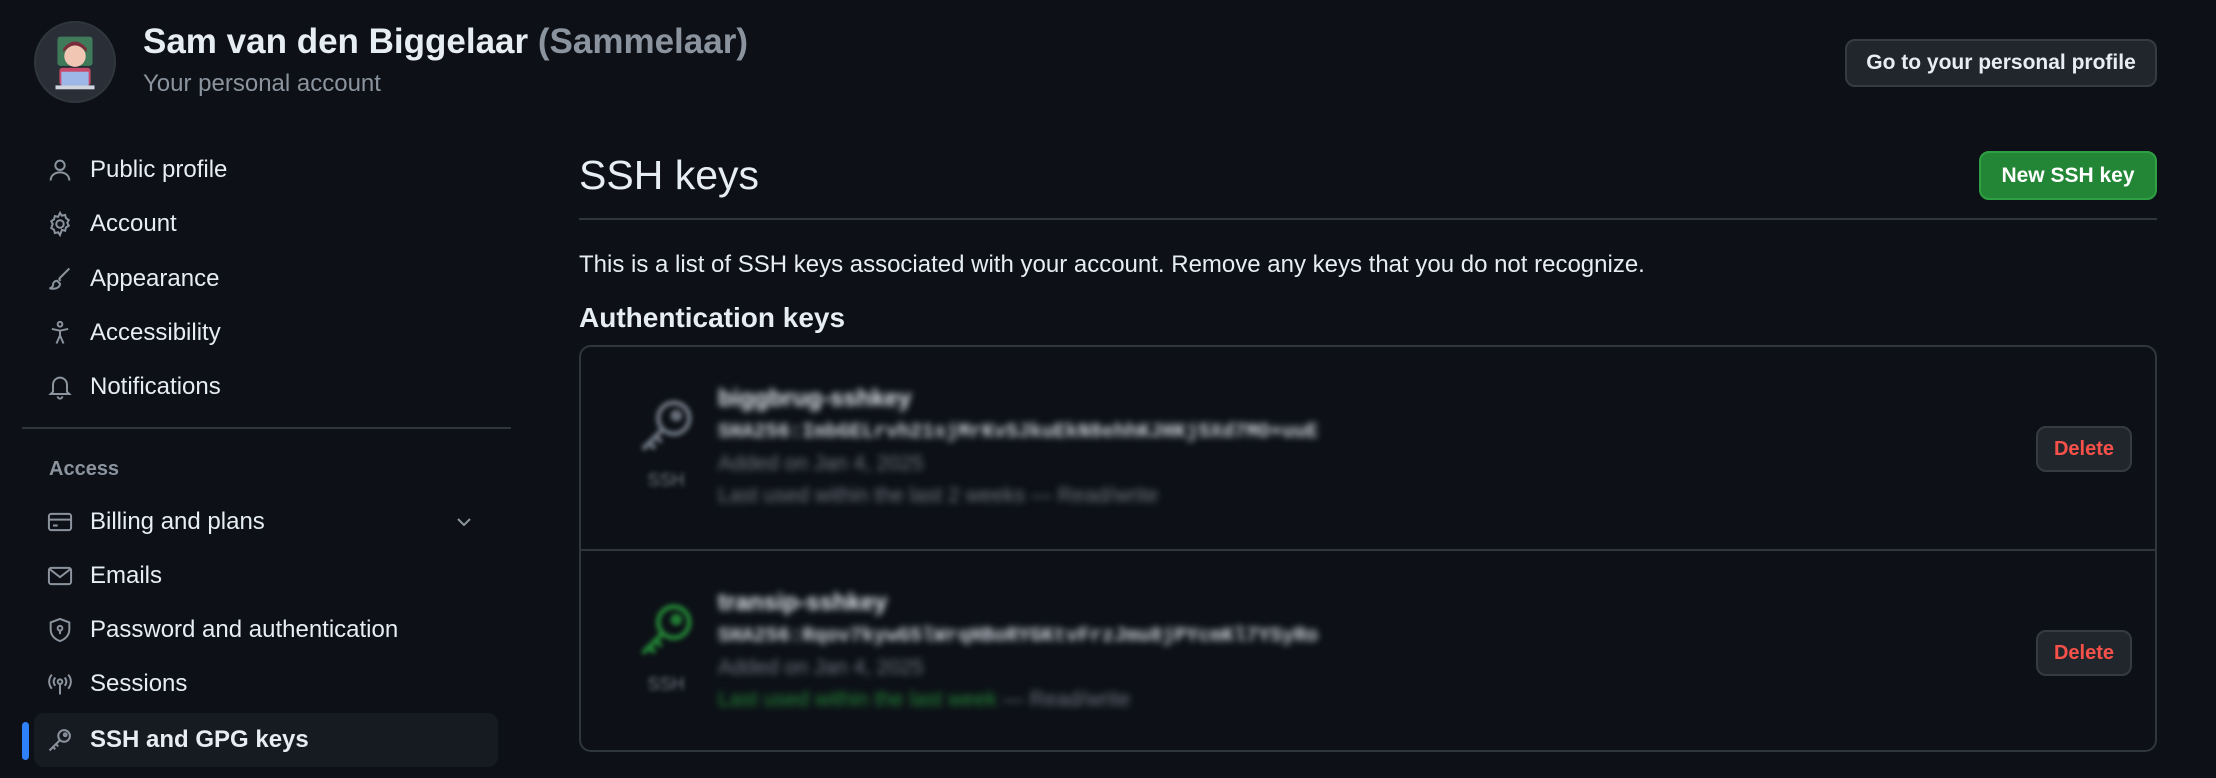  What do you see at coordinates (803, 602) in the screenshot?
I see `key-title: transip-sshkey` at bounding box center [803, 602].